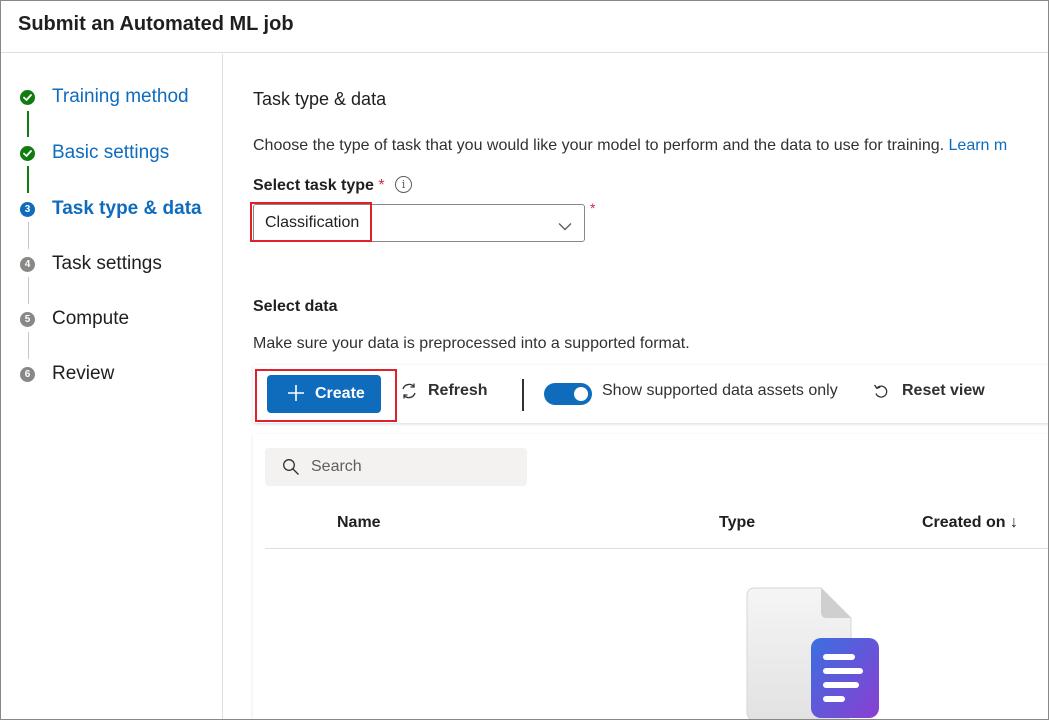  I want to click on step-review: 6 Review, so click(112, 374).